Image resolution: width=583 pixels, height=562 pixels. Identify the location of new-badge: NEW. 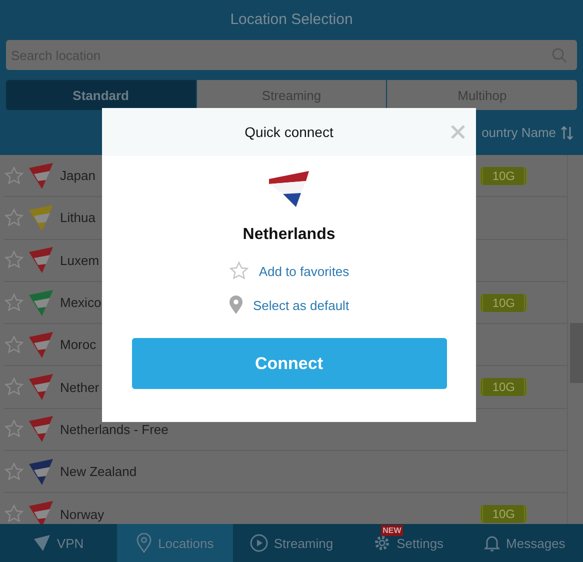
(392, 530).